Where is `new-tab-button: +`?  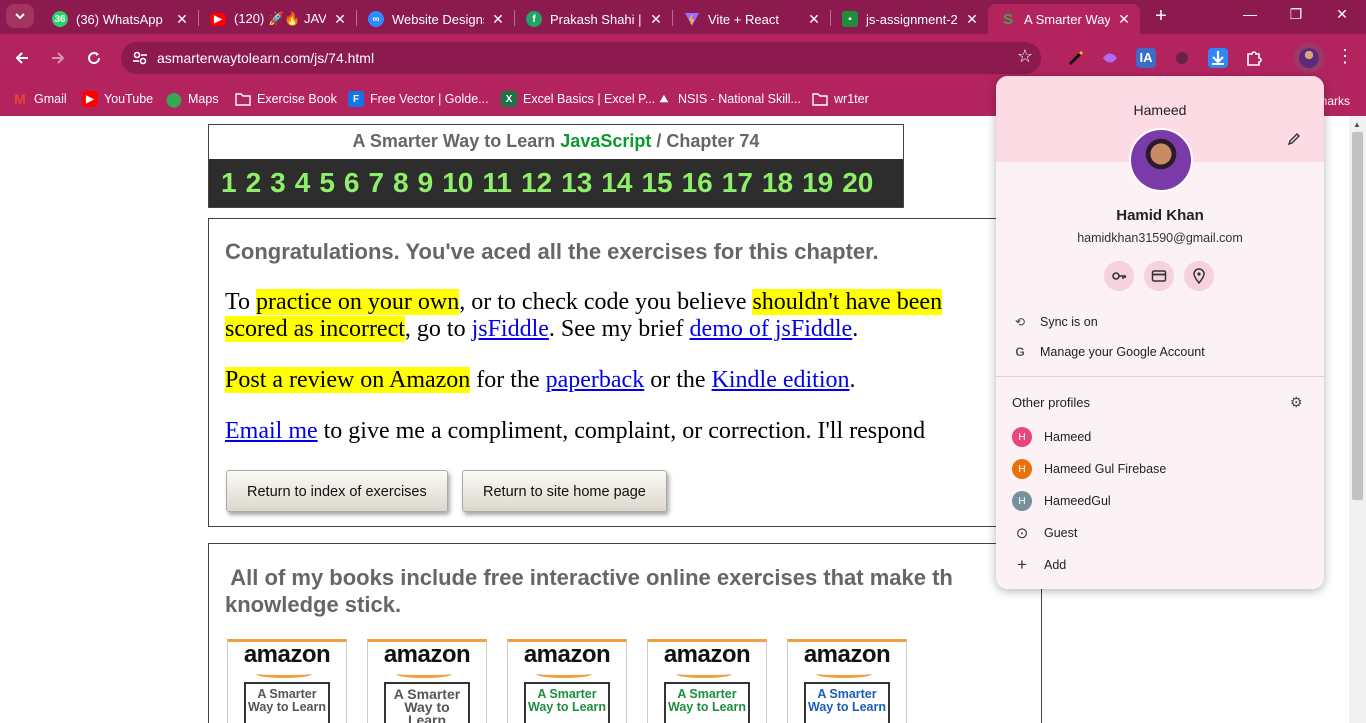 new-tab-button: + is located at coordinates (1161, 16).